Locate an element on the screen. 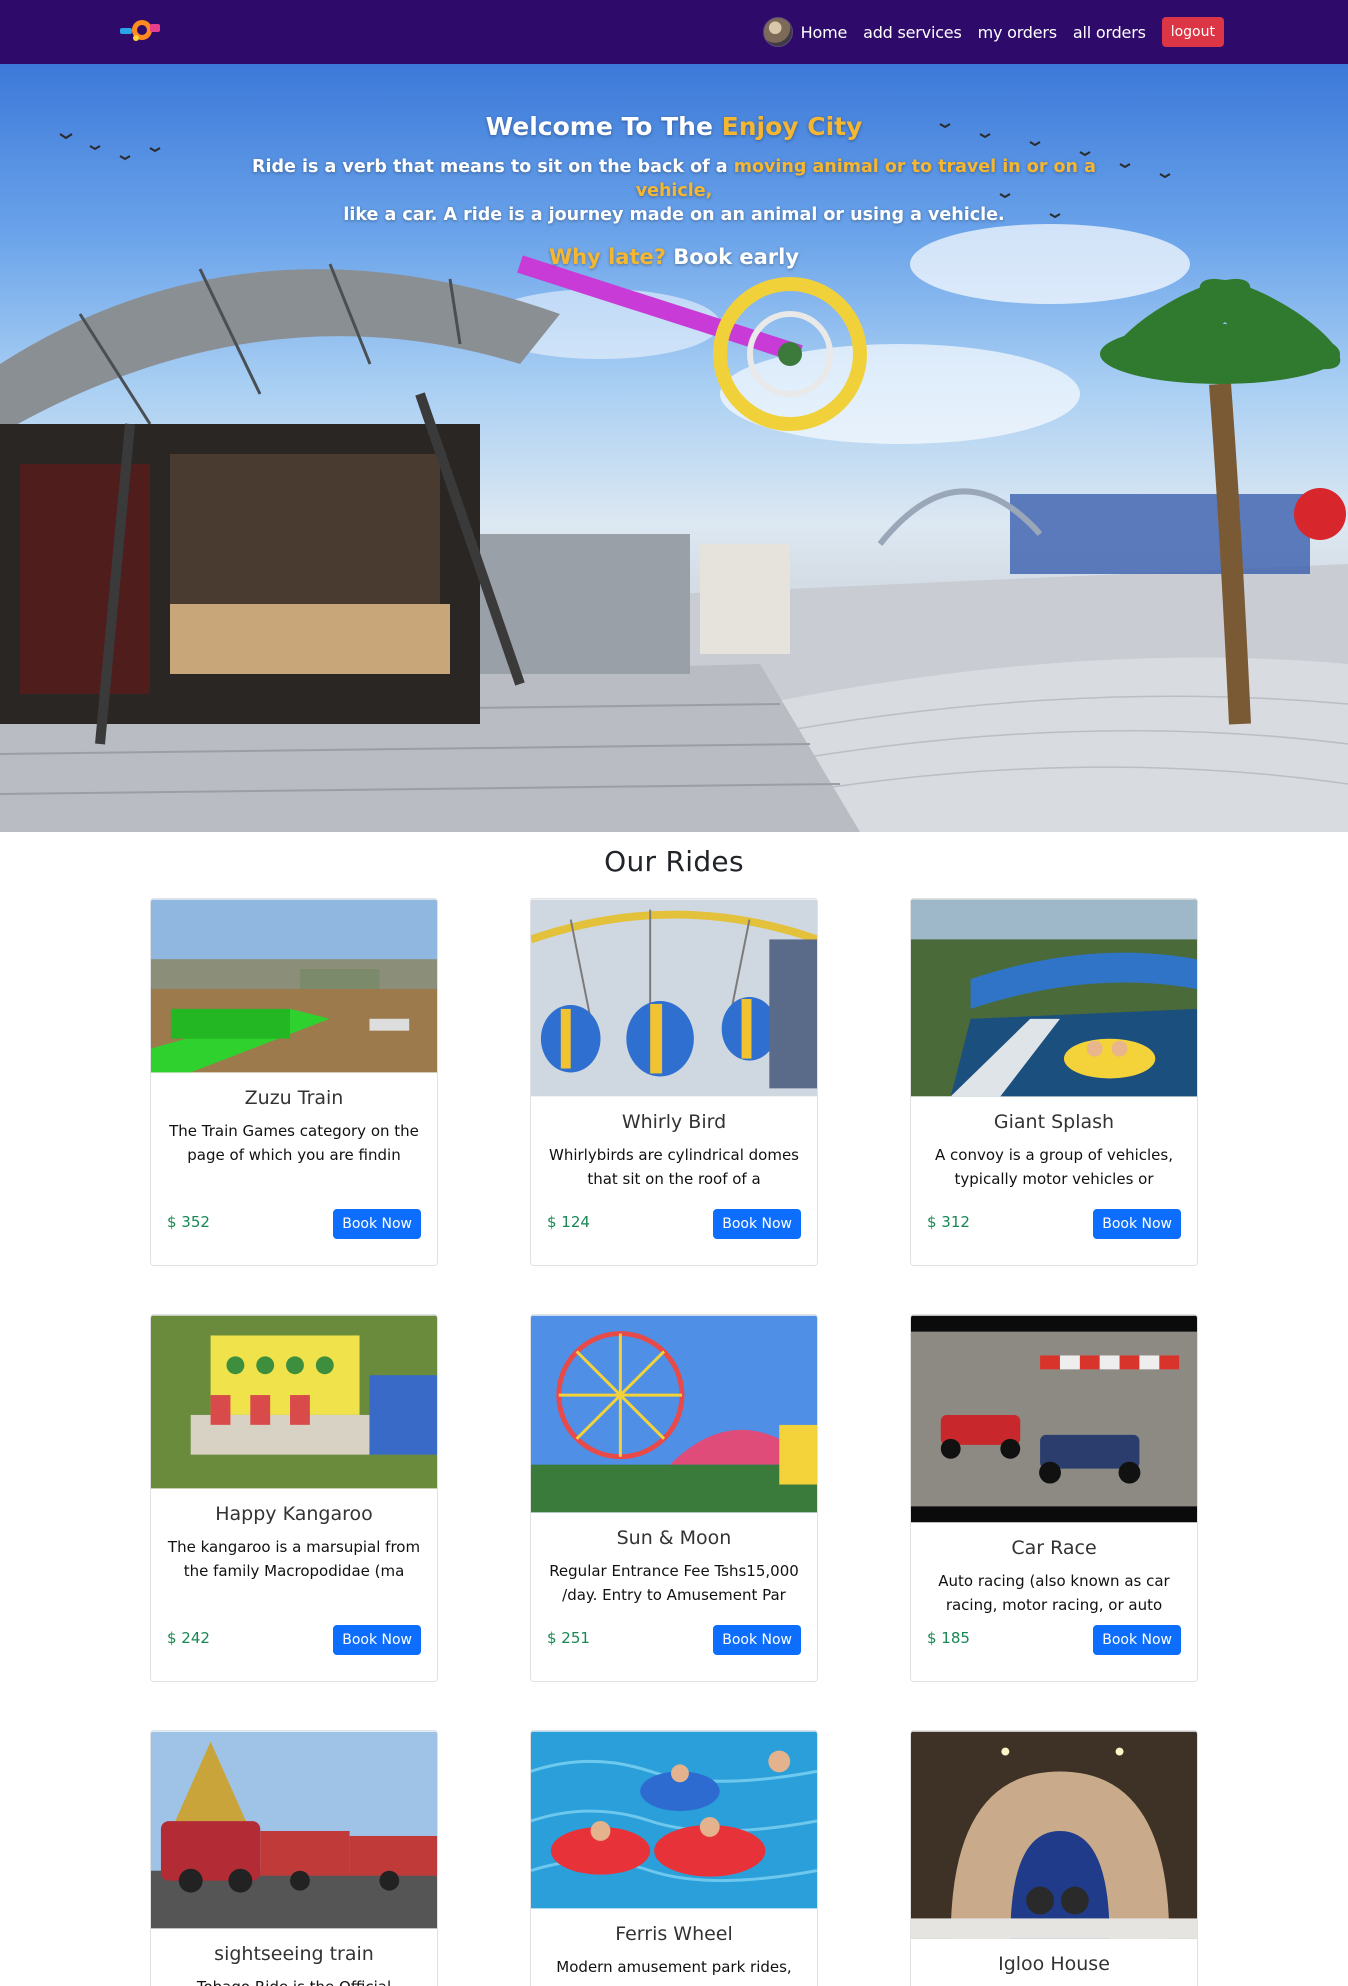  ride-image-car-race is located at coordinates (1054, 1419).